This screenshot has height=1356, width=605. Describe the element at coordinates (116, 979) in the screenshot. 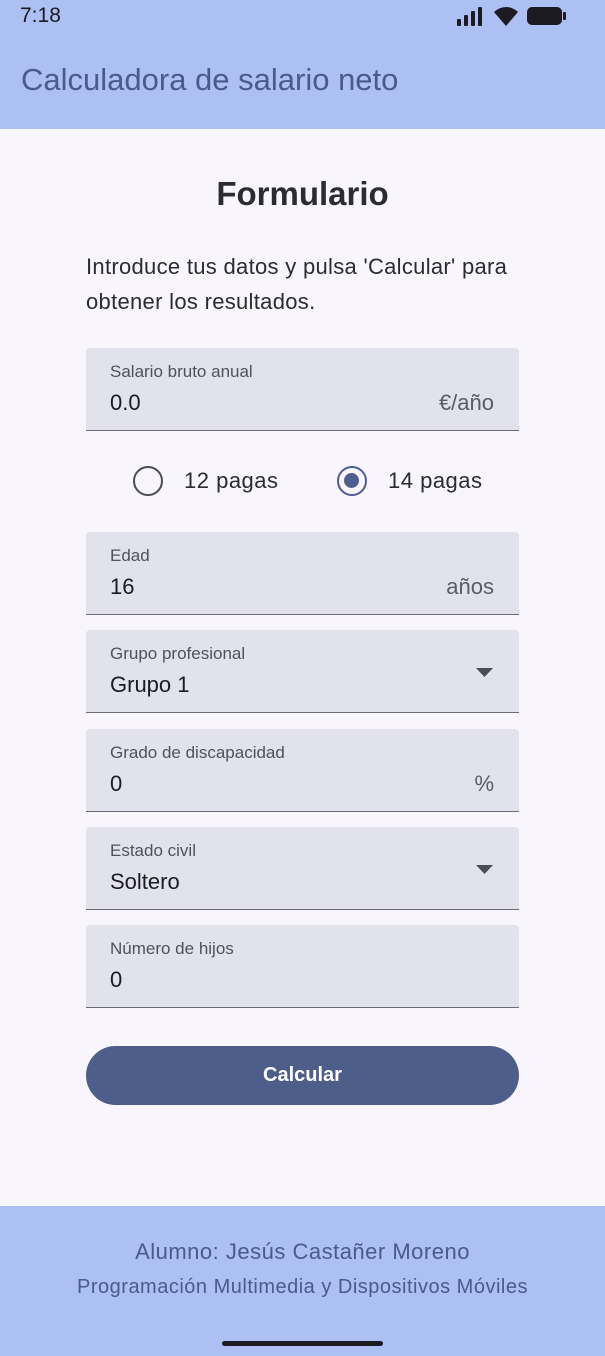

I see `children-value: 0` at that location.